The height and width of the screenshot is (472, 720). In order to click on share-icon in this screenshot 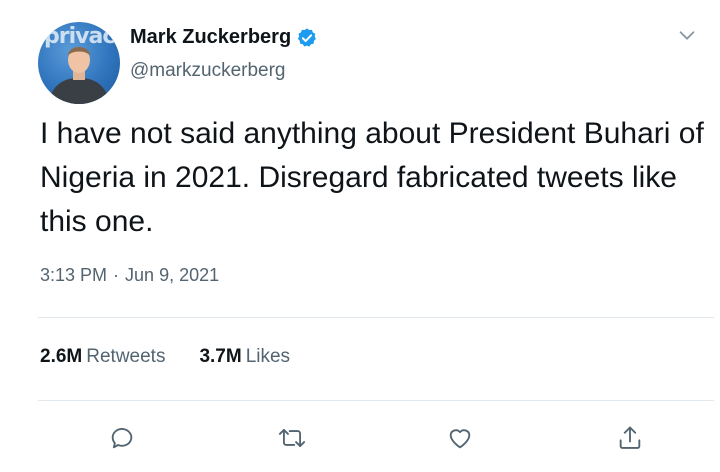, I will do `click(630, 438)`.